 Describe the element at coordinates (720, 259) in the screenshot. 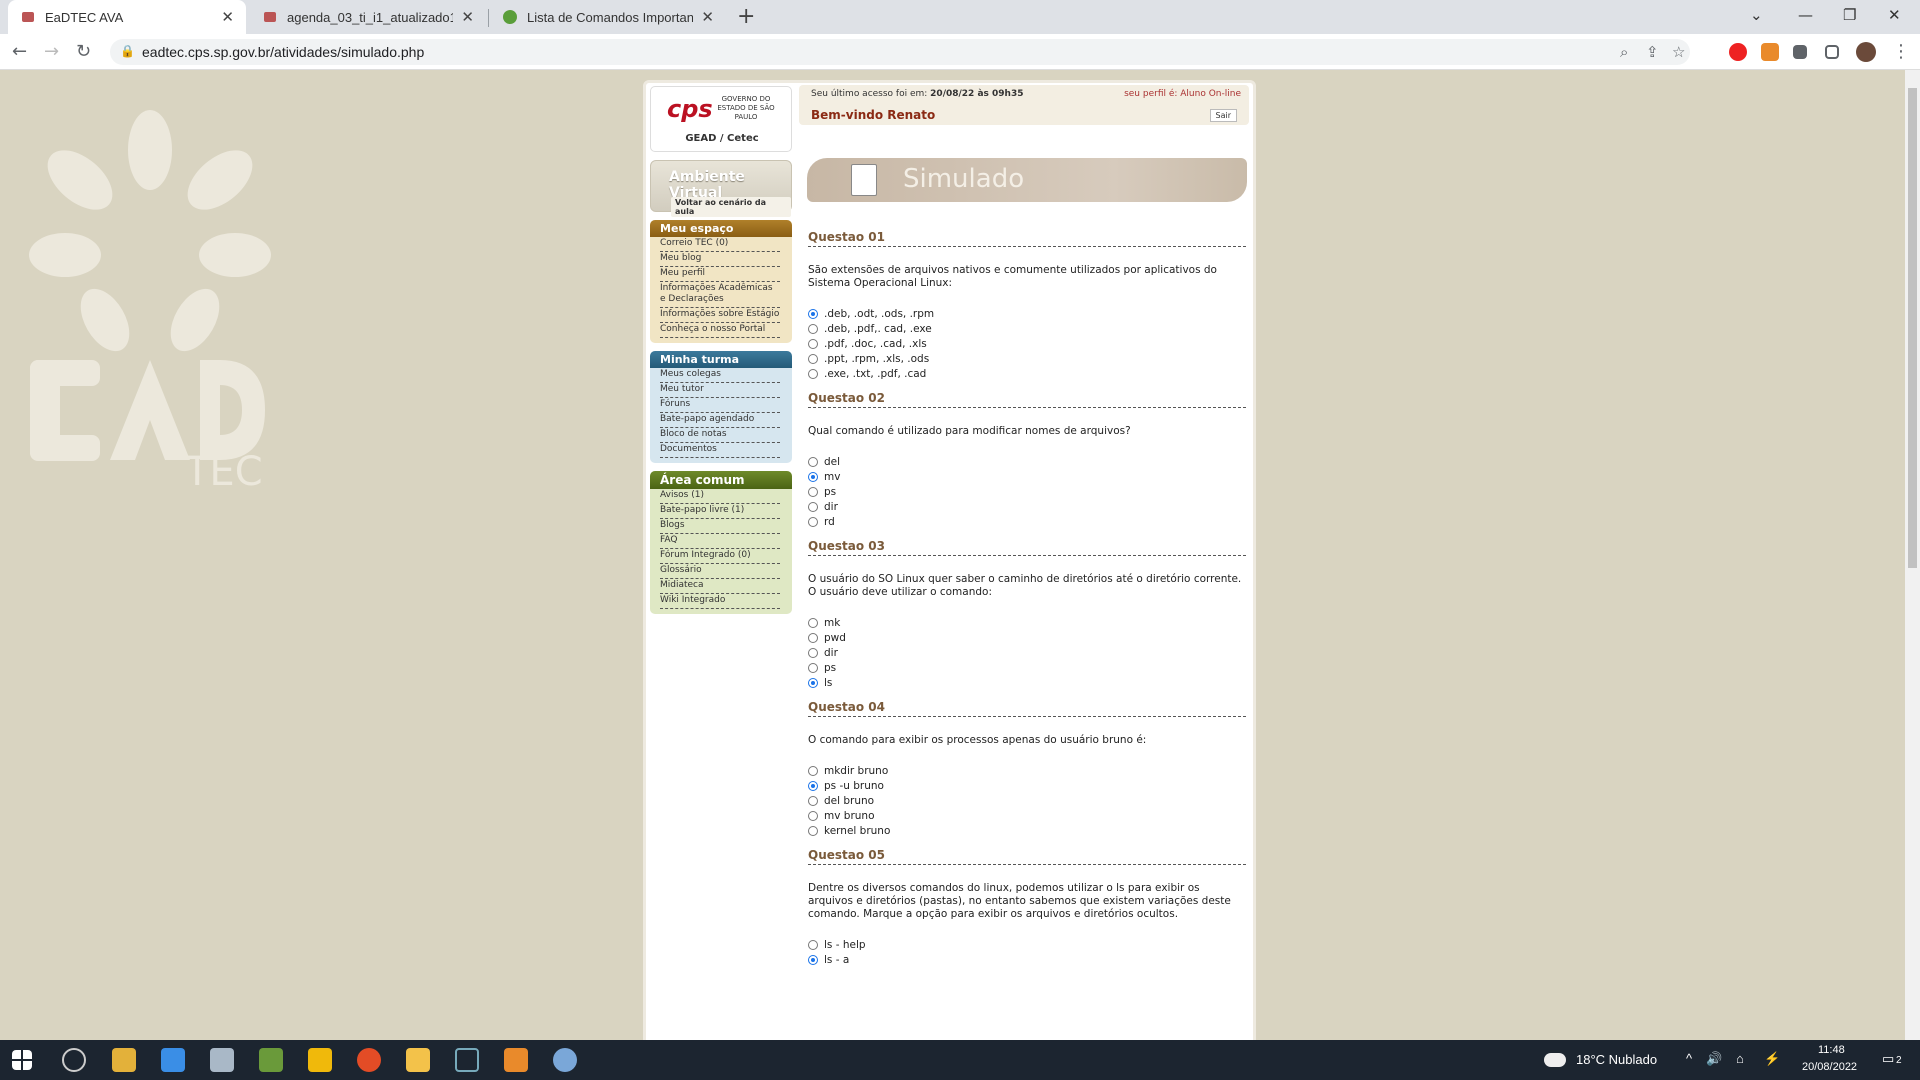

I see `menu-item: Meu blog` at that location.